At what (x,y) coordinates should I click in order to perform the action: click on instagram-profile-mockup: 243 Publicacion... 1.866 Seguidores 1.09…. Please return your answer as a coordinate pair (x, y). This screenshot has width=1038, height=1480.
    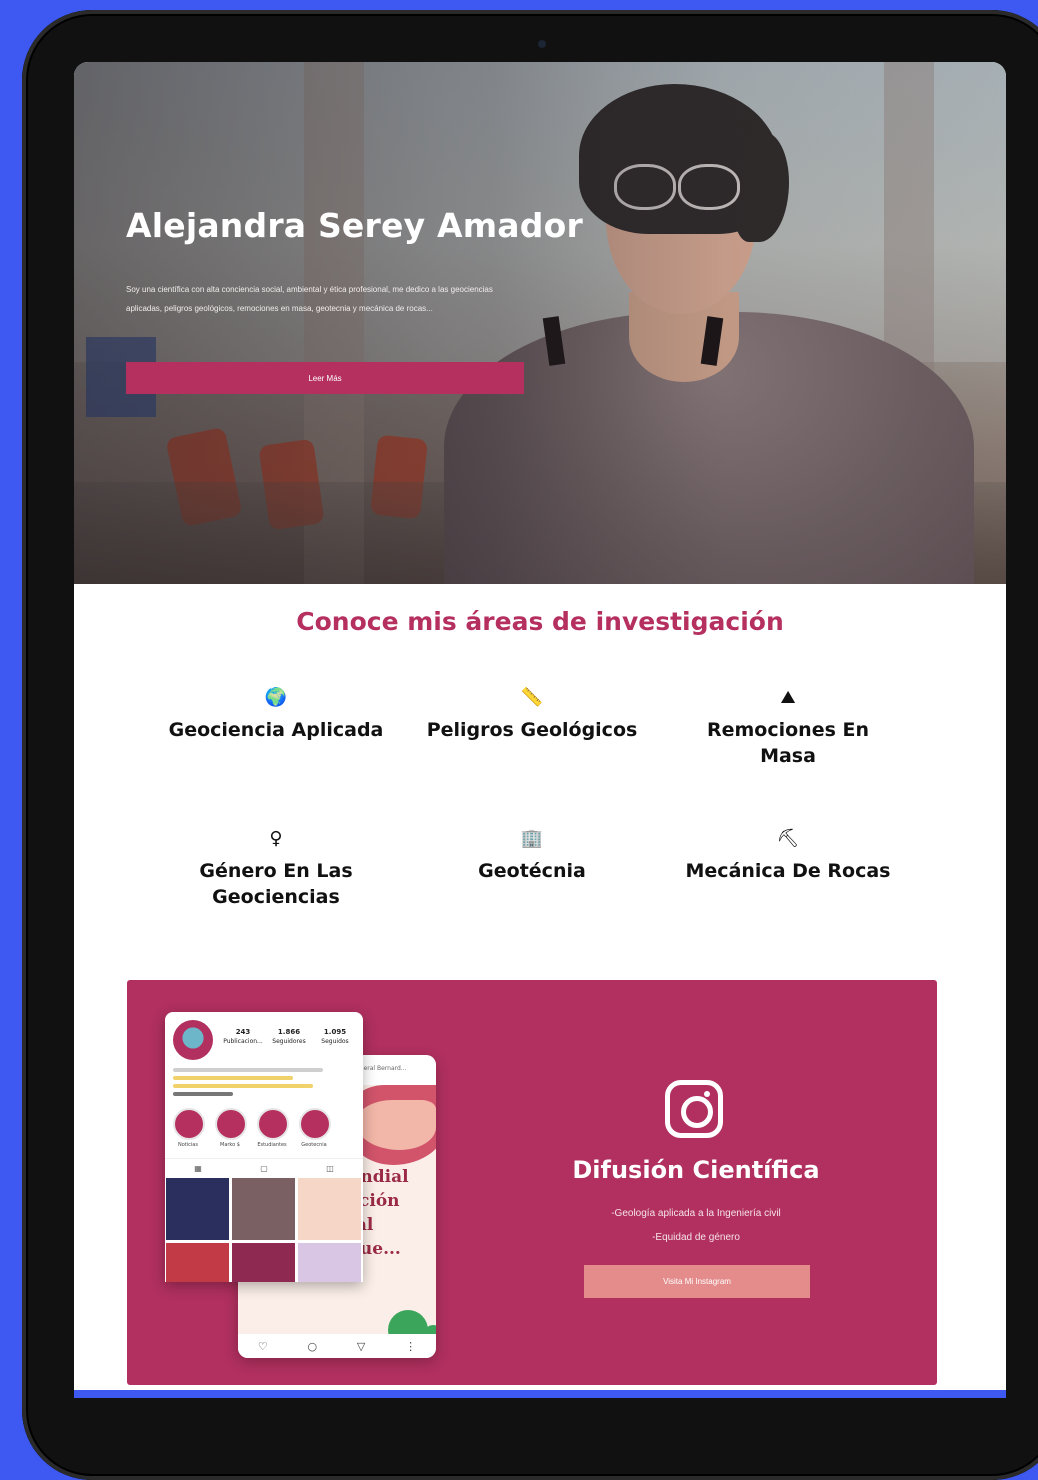
    Looking at the image, I should click on (264, 1147).